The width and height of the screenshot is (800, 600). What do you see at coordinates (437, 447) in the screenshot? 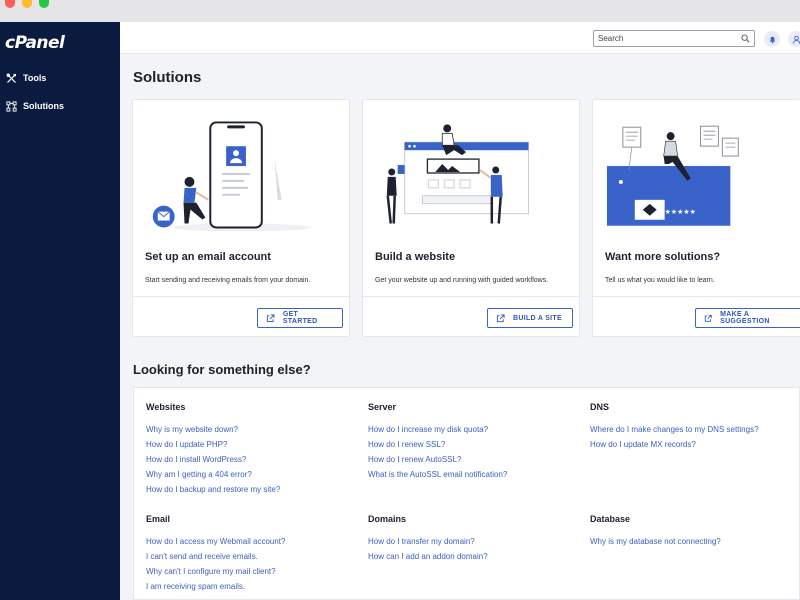
I see `help-link: How do I renew SSL?` at bounding box center [437, 447].